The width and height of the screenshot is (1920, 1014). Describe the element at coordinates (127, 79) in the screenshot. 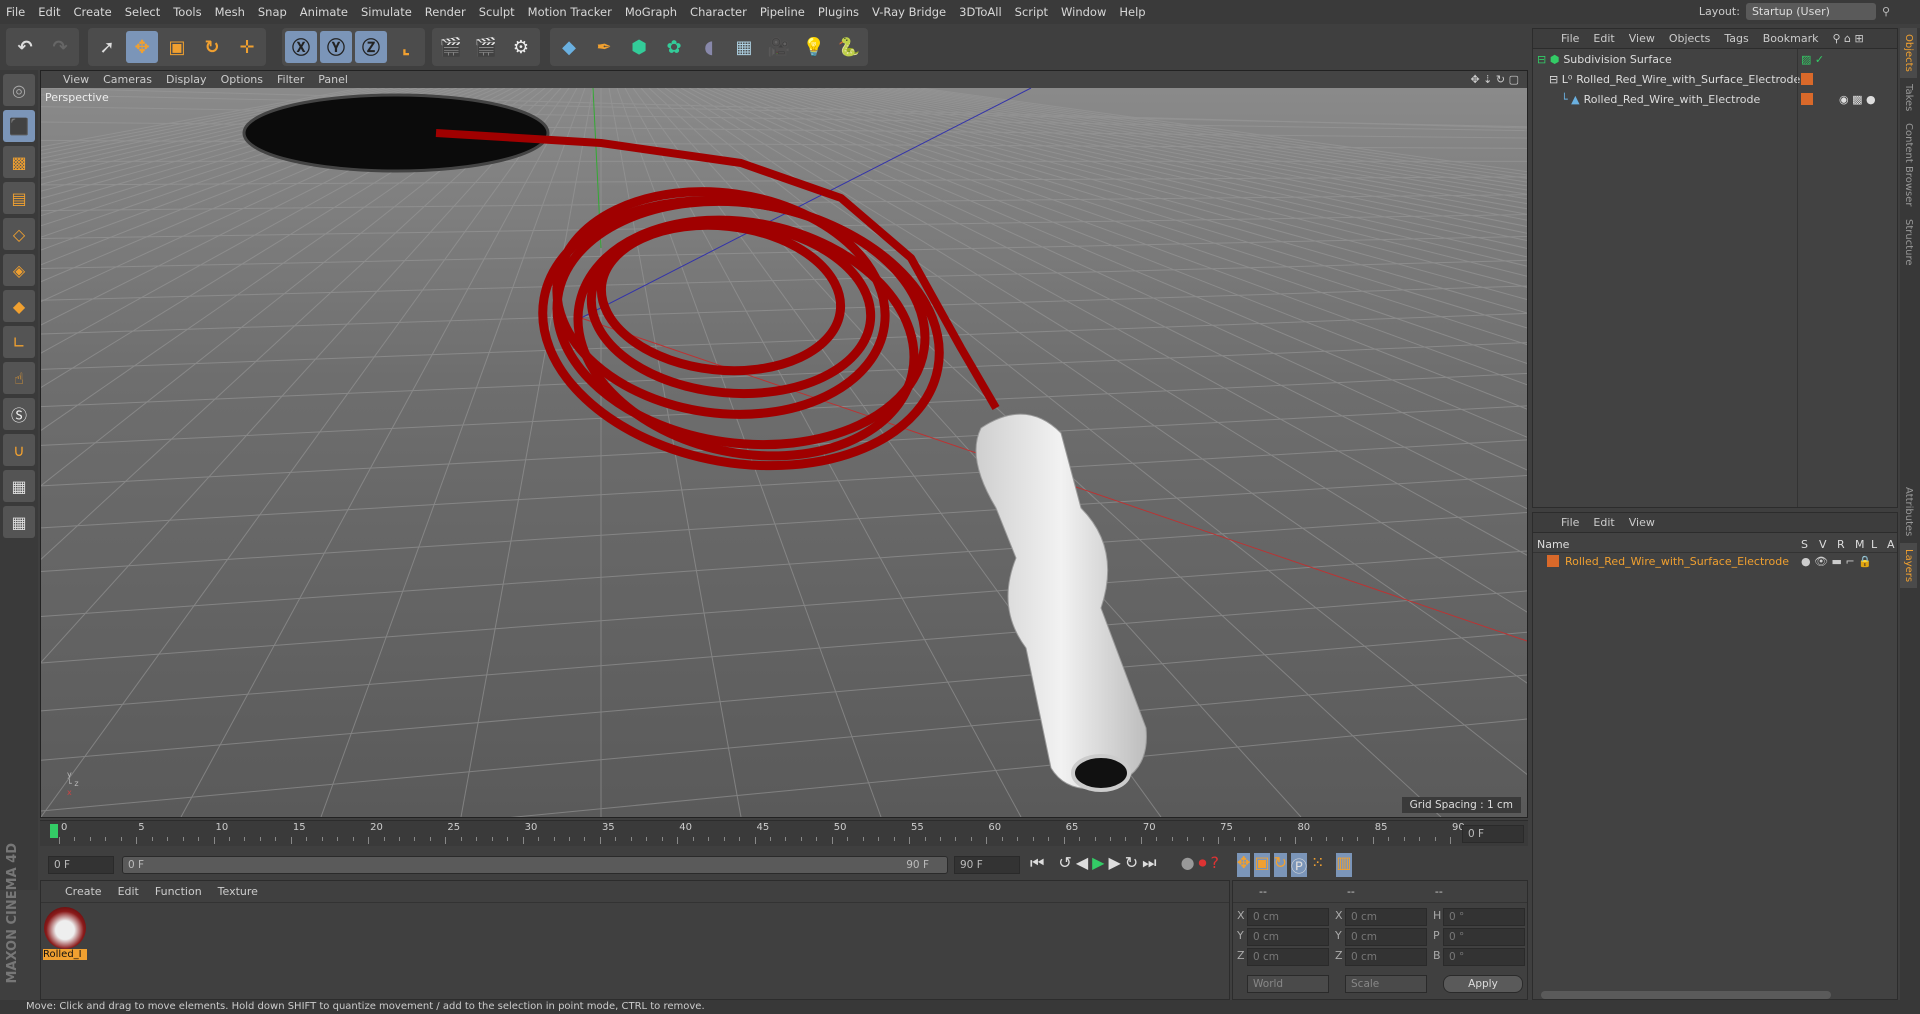

I see `viewport-menu-cameras: Cameras` at that location.